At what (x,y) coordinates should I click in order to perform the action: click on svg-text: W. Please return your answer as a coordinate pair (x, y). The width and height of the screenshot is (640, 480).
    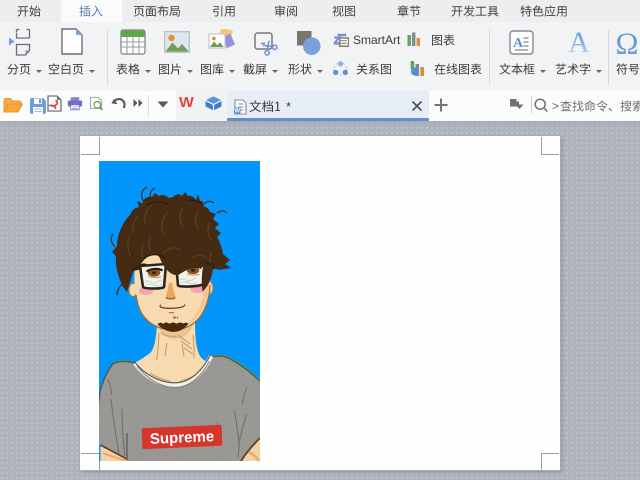
    Looking at the image, I should click on (237, 112).